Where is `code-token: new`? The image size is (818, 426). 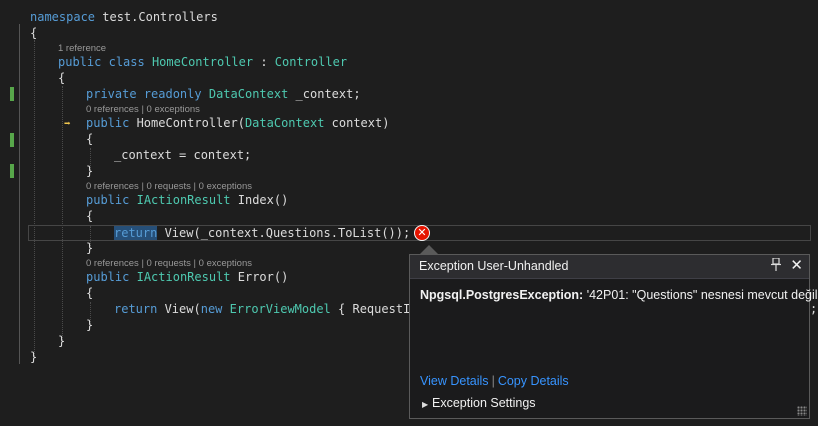 code-token: new is located at coordinates (211, 309).